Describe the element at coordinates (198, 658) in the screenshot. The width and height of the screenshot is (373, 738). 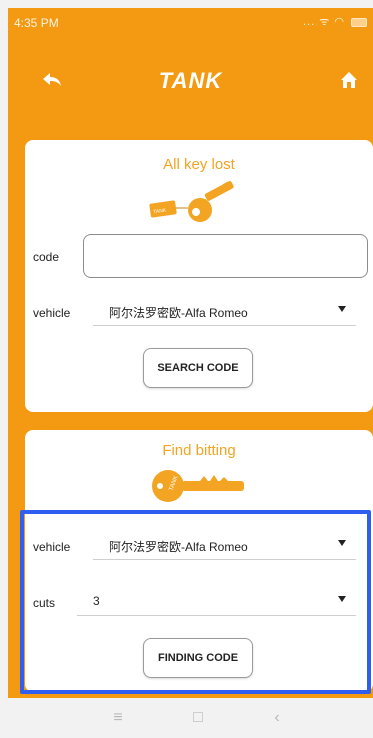
I see `finding-code-button: FINDING CODE` at that location.